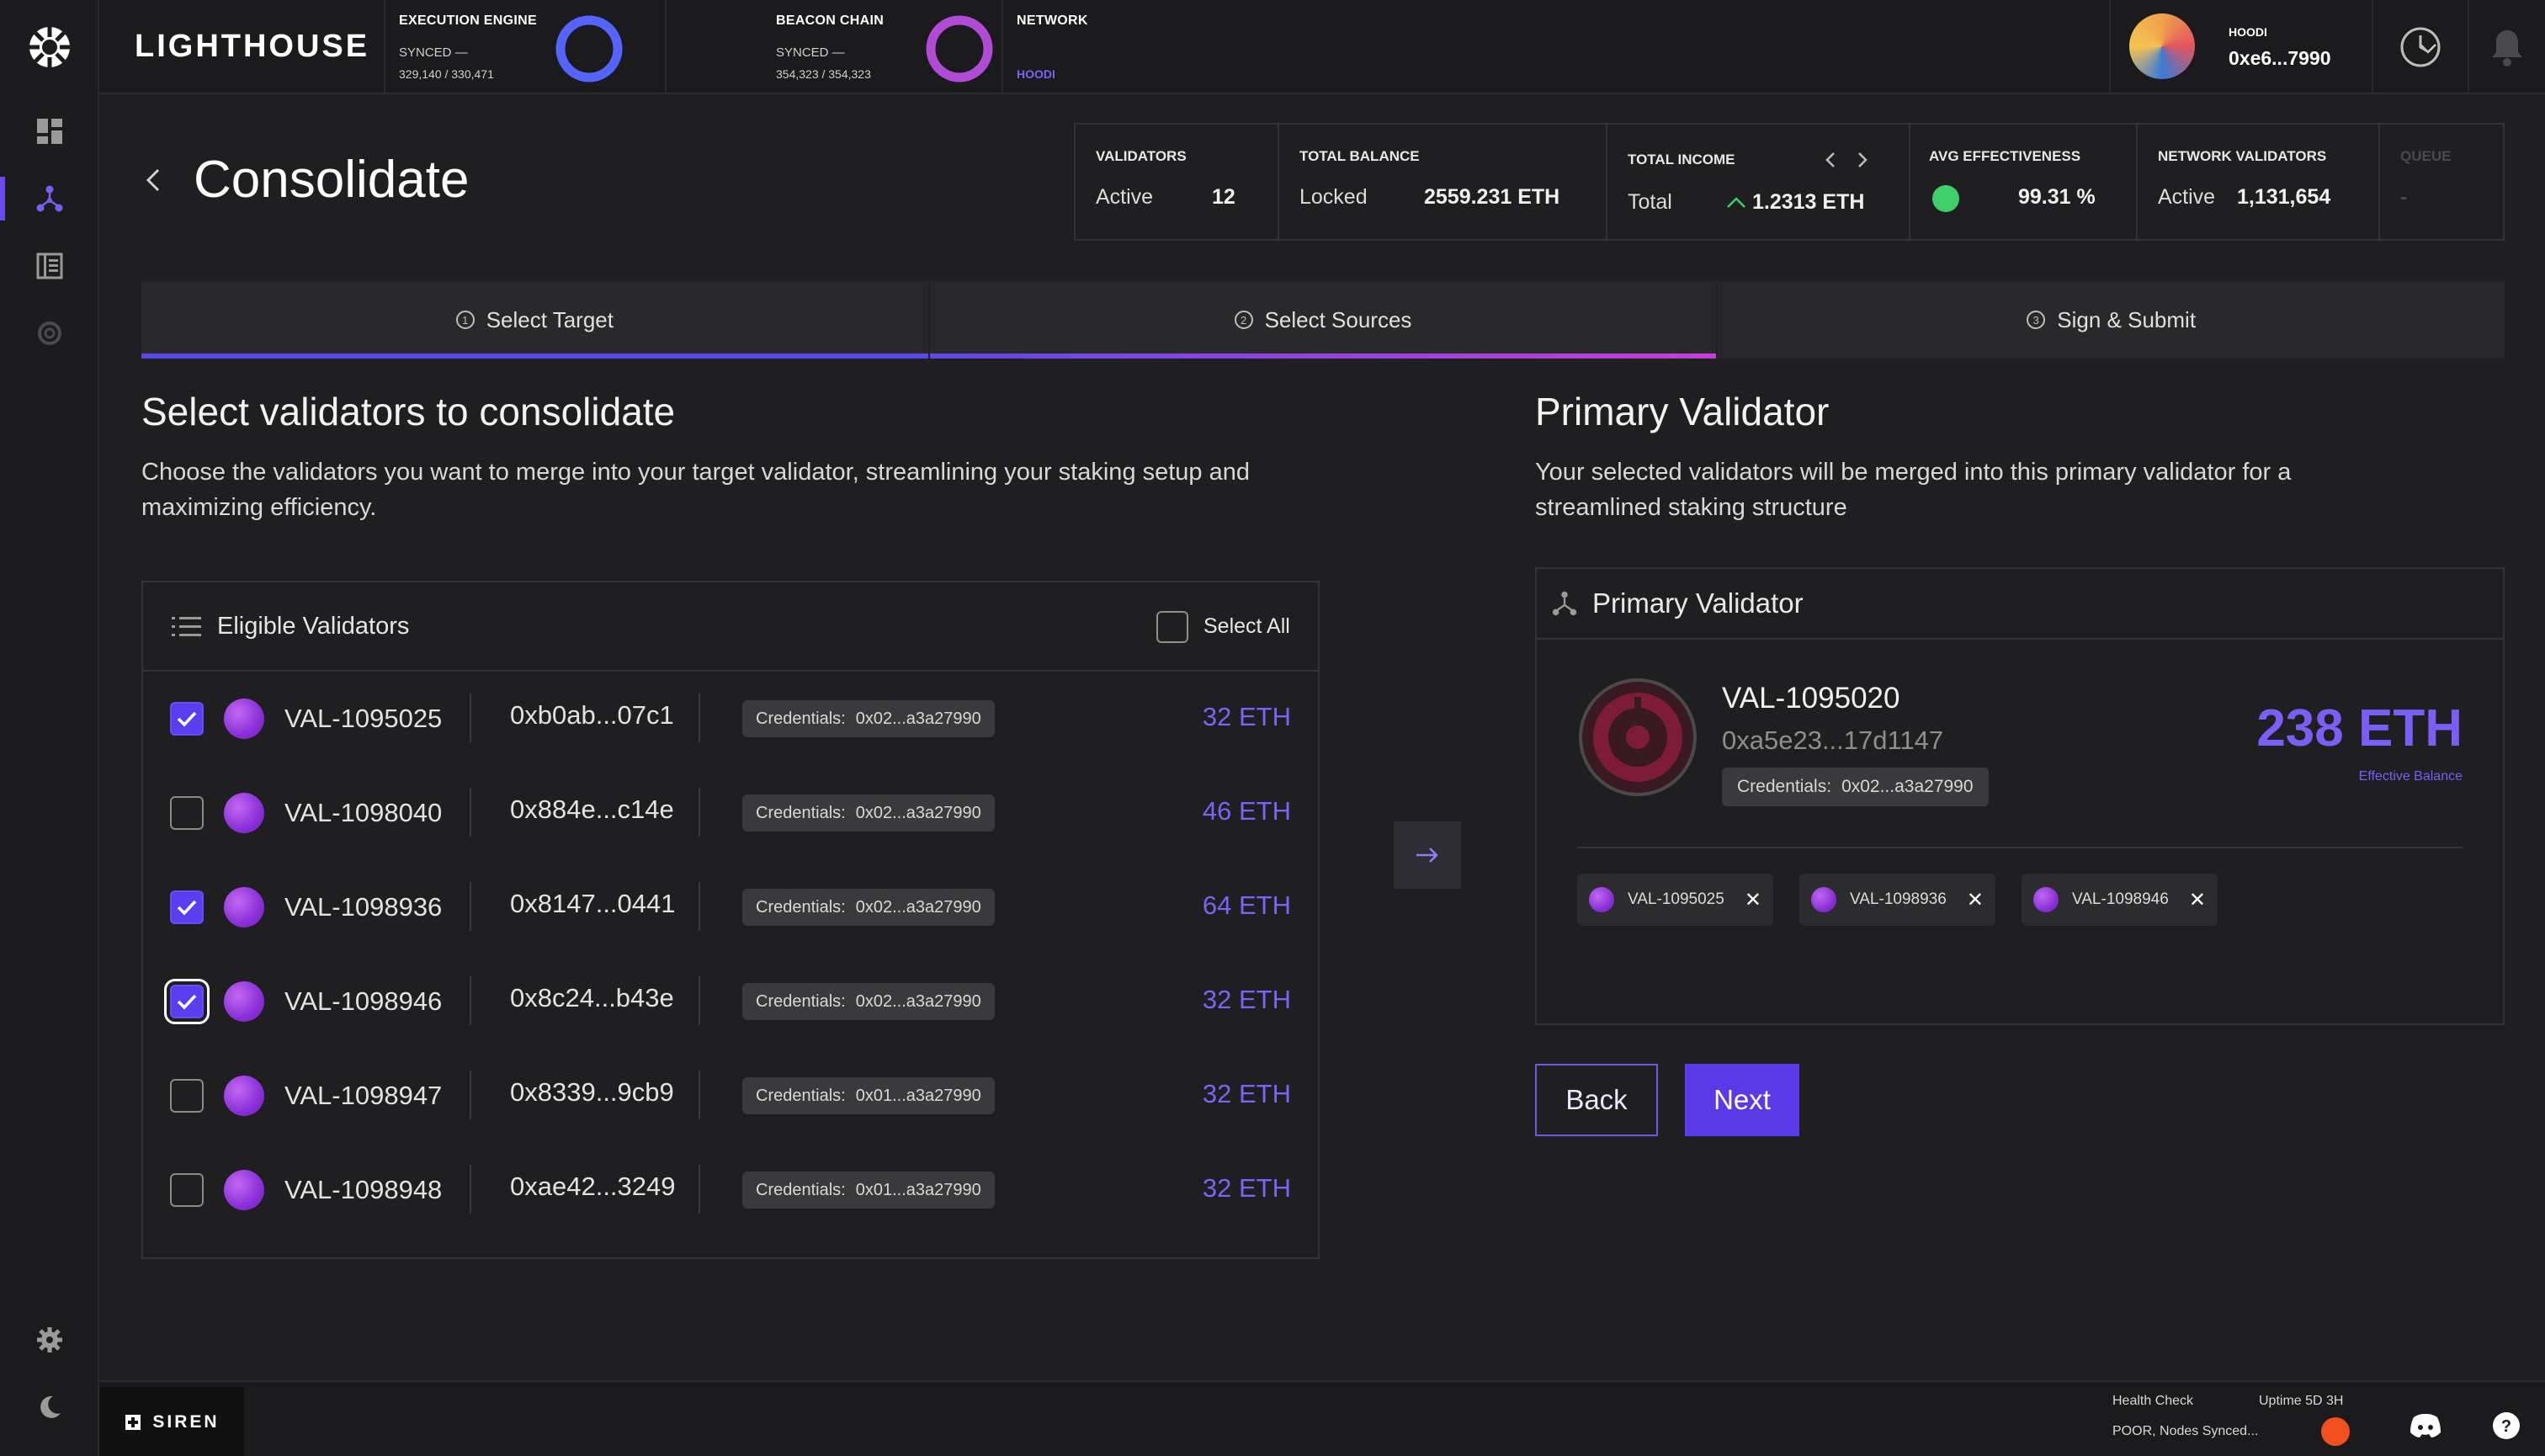 This screenshot has height=1456, width=2545. I want to click on beacon-sync-ring, so click(960, 48).